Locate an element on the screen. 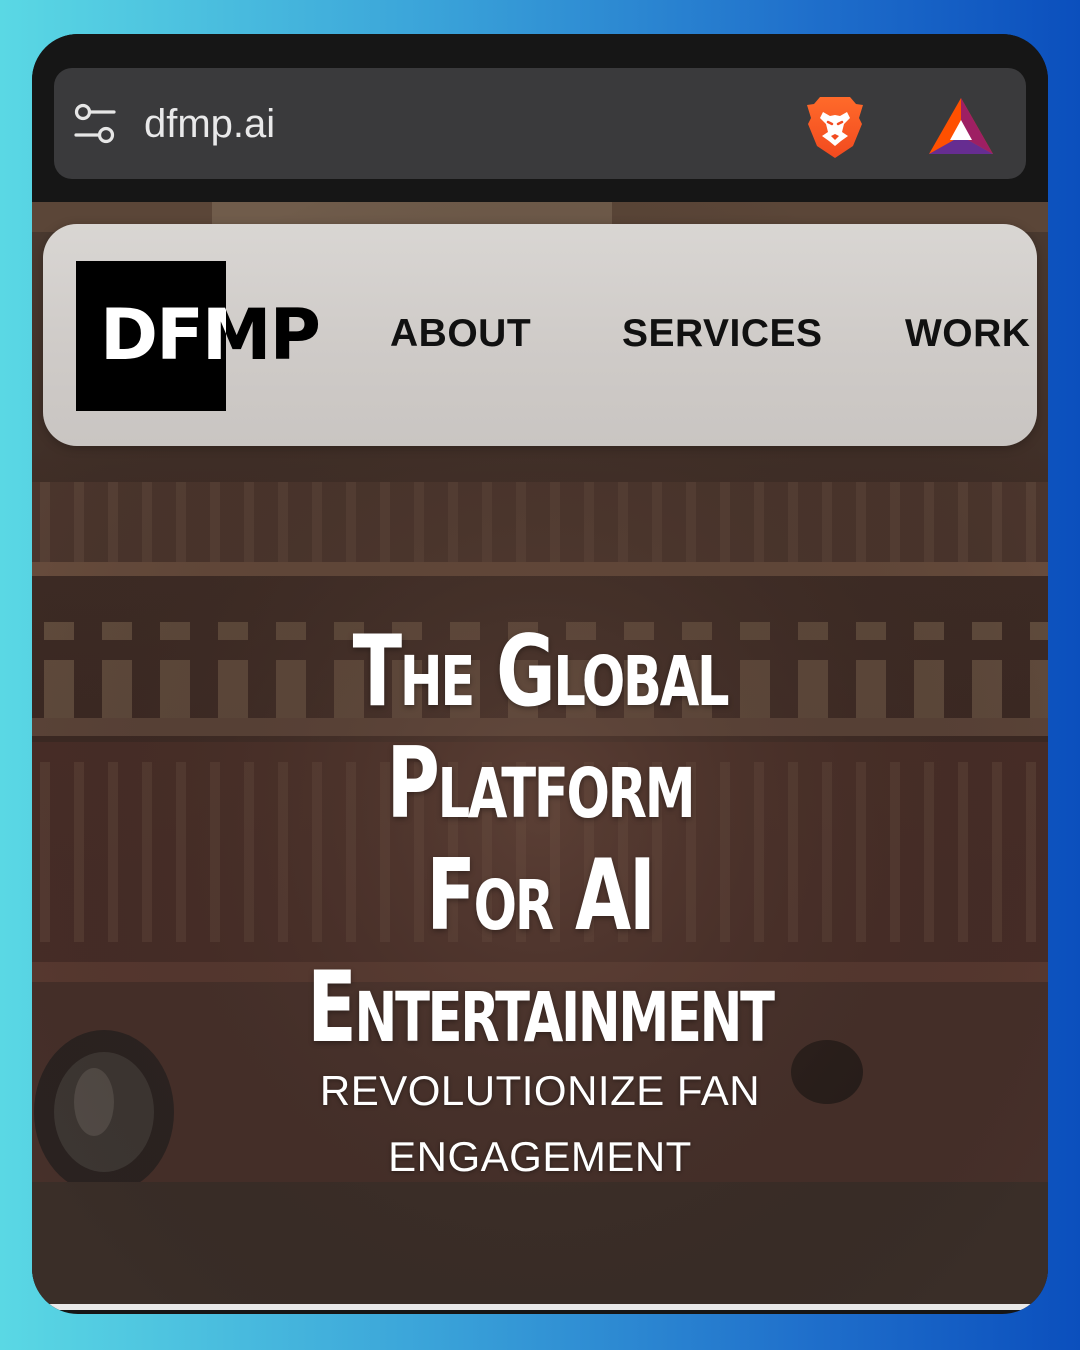 This screenshot has width=1080, height=1350. address-bar: dfmp.ai is located at coordinates (540, 123).